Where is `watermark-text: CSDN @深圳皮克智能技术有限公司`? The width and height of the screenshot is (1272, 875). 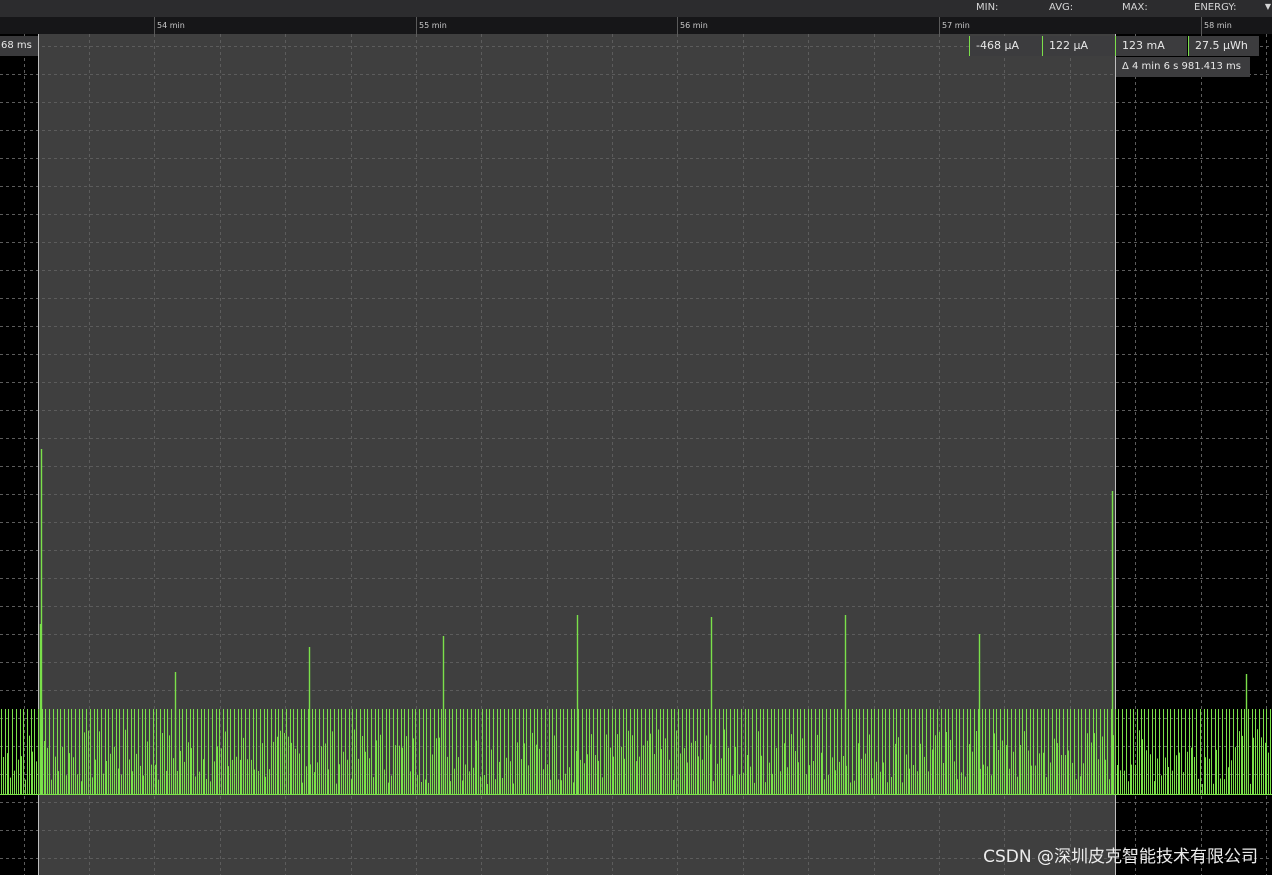
watermark-text: CSDN @深圳皮克智能技术有限公司 is located at coordinates (1120, 857).